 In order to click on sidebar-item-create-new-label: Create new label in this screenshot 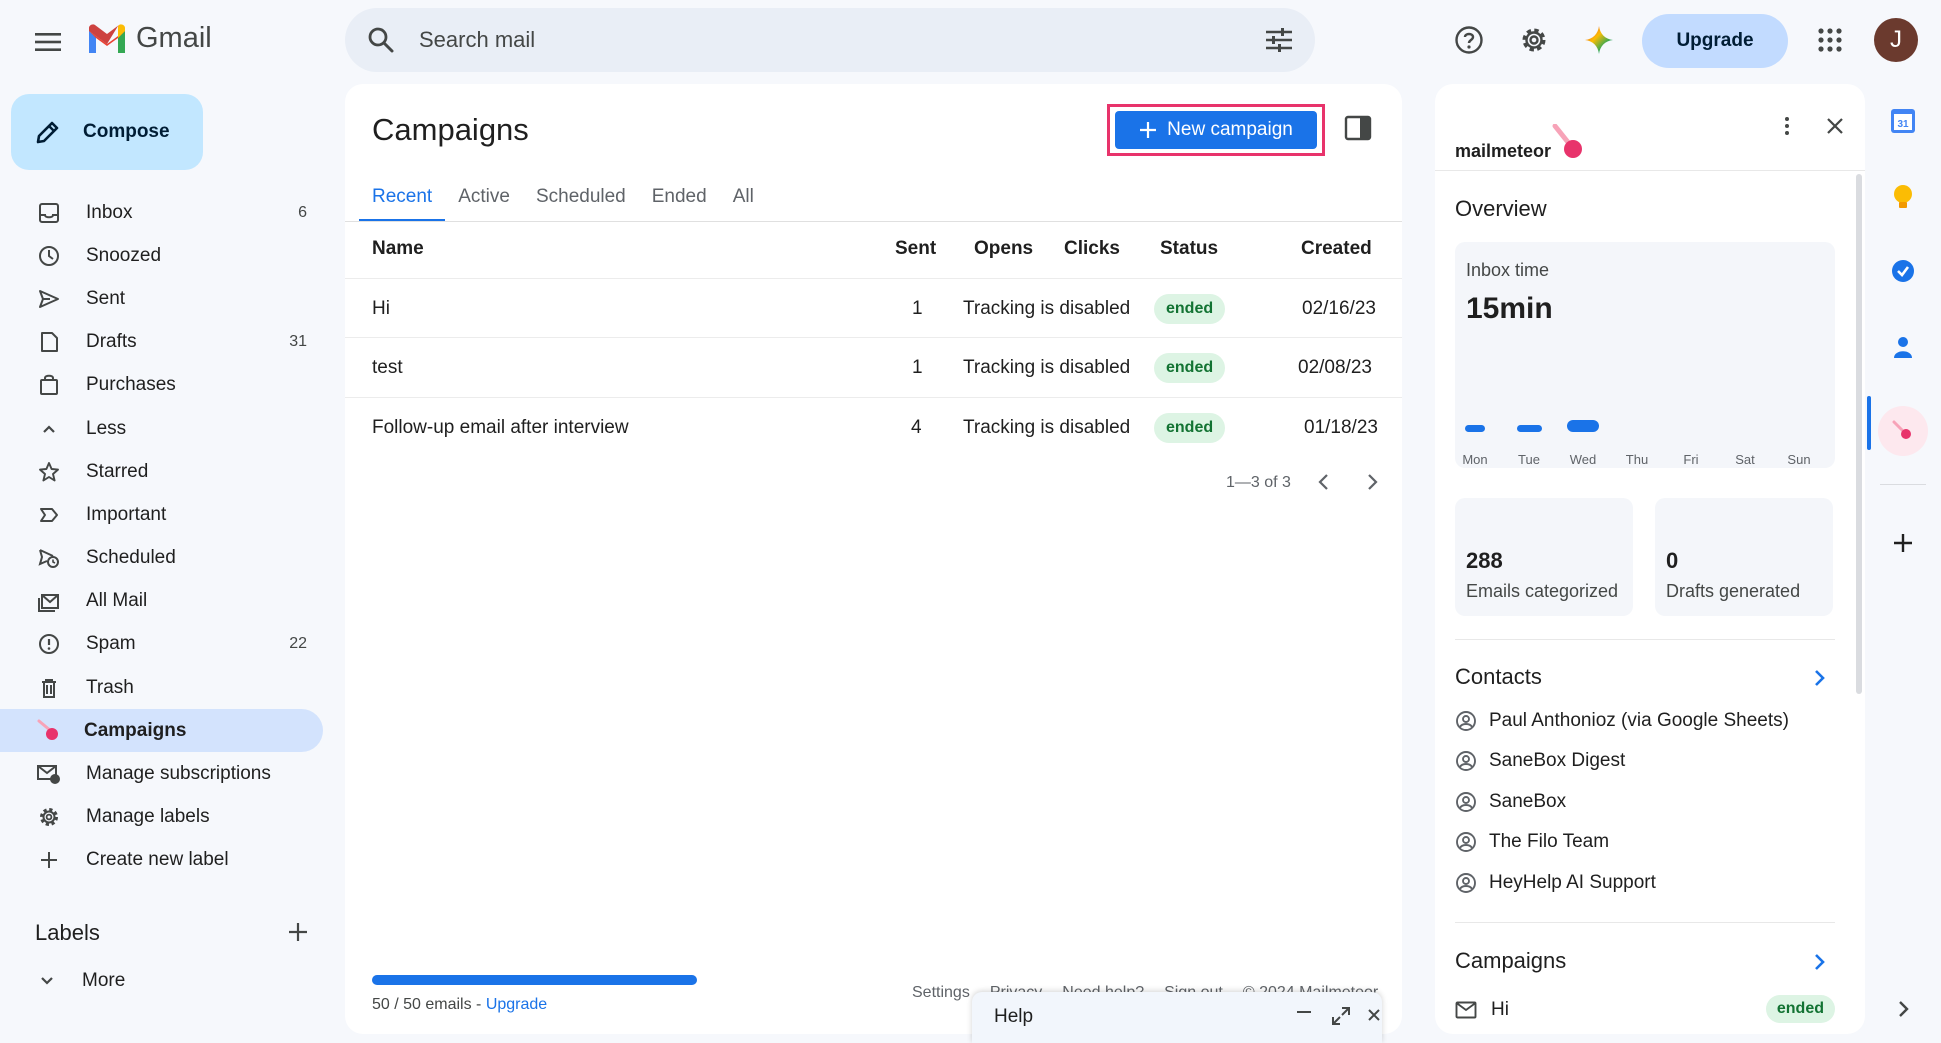, I will do `click(161, 860)`.